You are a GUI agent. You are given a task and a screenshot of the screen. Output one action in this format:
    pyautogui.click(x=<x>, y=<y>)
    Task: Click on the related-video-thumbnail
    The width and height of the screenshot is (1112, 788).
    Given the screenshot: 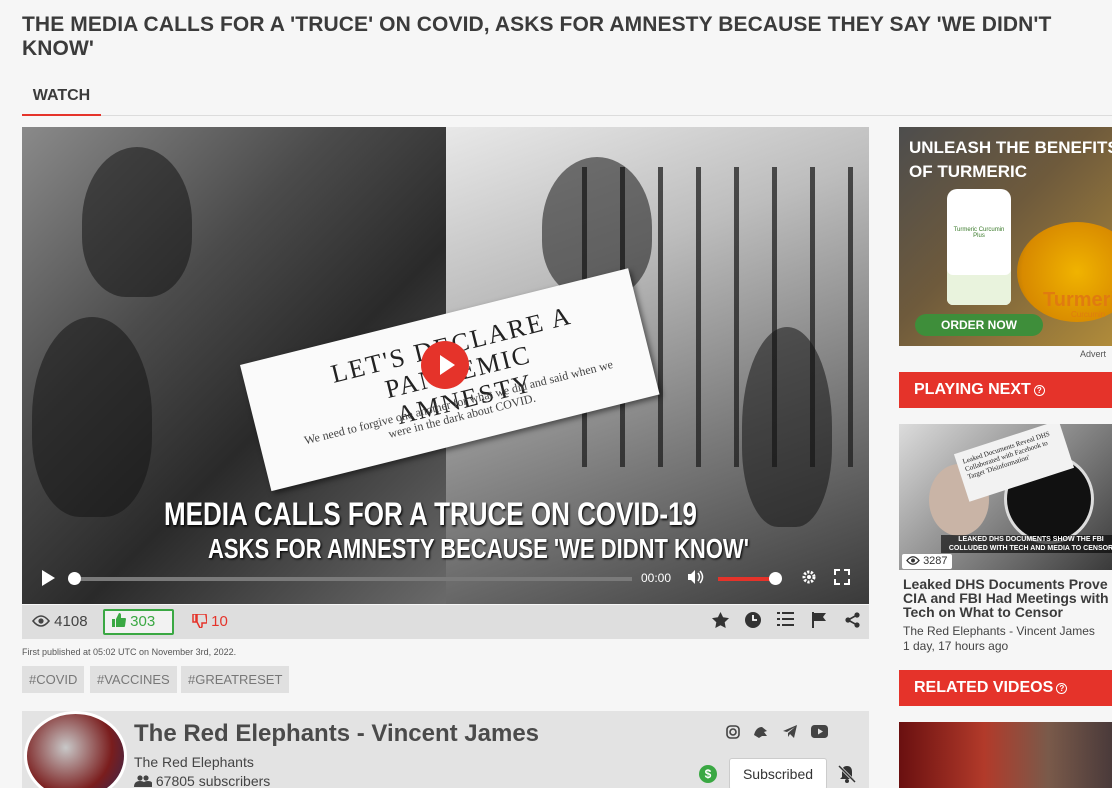 What is the action you would take?
    pyautogui.click(x=1005, y=755)
    